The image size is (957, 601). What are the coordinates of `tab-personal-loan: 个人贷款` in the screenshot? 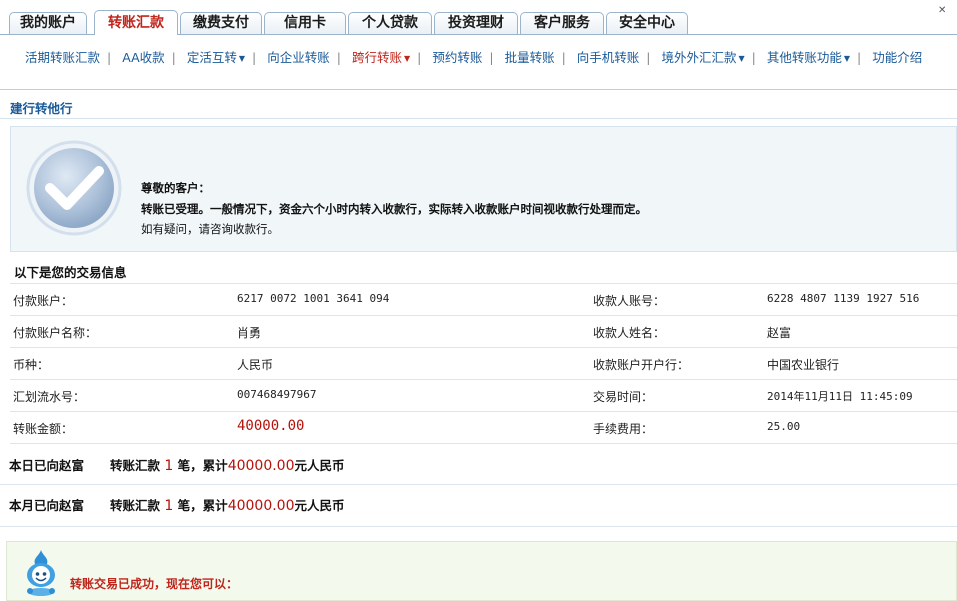 It's located at (390, 23).